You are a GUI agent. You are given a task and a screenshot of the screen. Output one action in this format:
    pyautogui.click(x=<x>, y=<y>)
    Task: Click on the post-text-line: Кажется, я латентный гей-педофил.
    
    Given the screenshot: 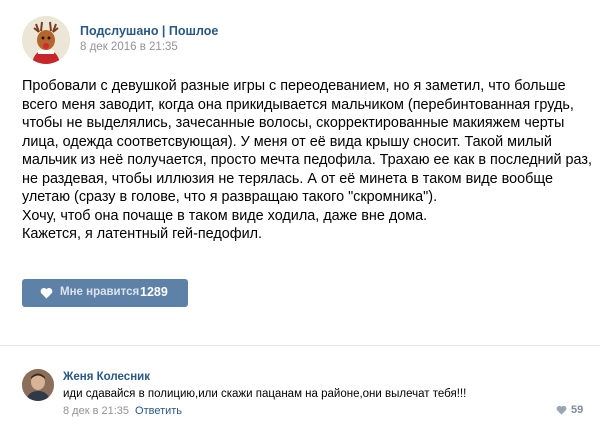 What is the action you would take?
    pyautogui.click(x=142, y=234)
    